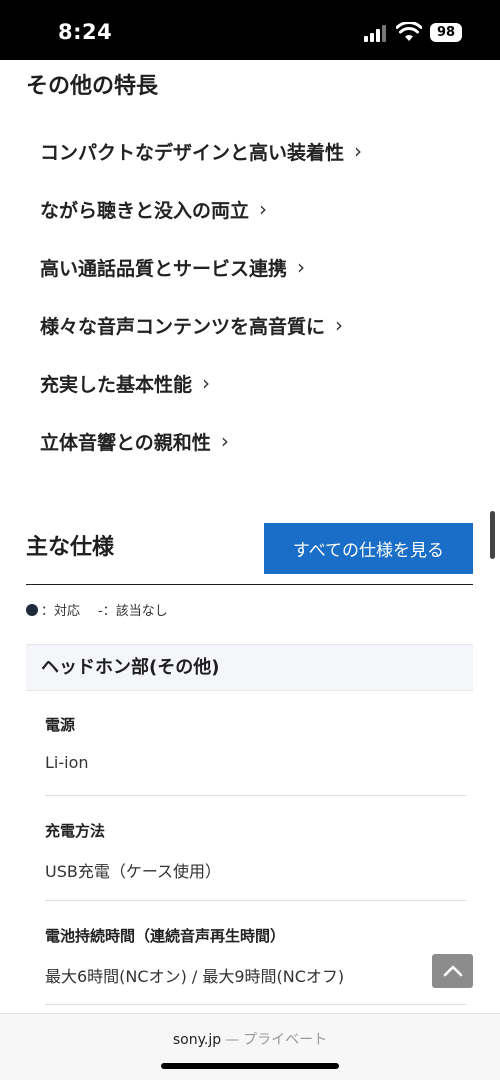 This screenshot has width=500, height=1080. I want to click on specs-divider, so click(249, 584).